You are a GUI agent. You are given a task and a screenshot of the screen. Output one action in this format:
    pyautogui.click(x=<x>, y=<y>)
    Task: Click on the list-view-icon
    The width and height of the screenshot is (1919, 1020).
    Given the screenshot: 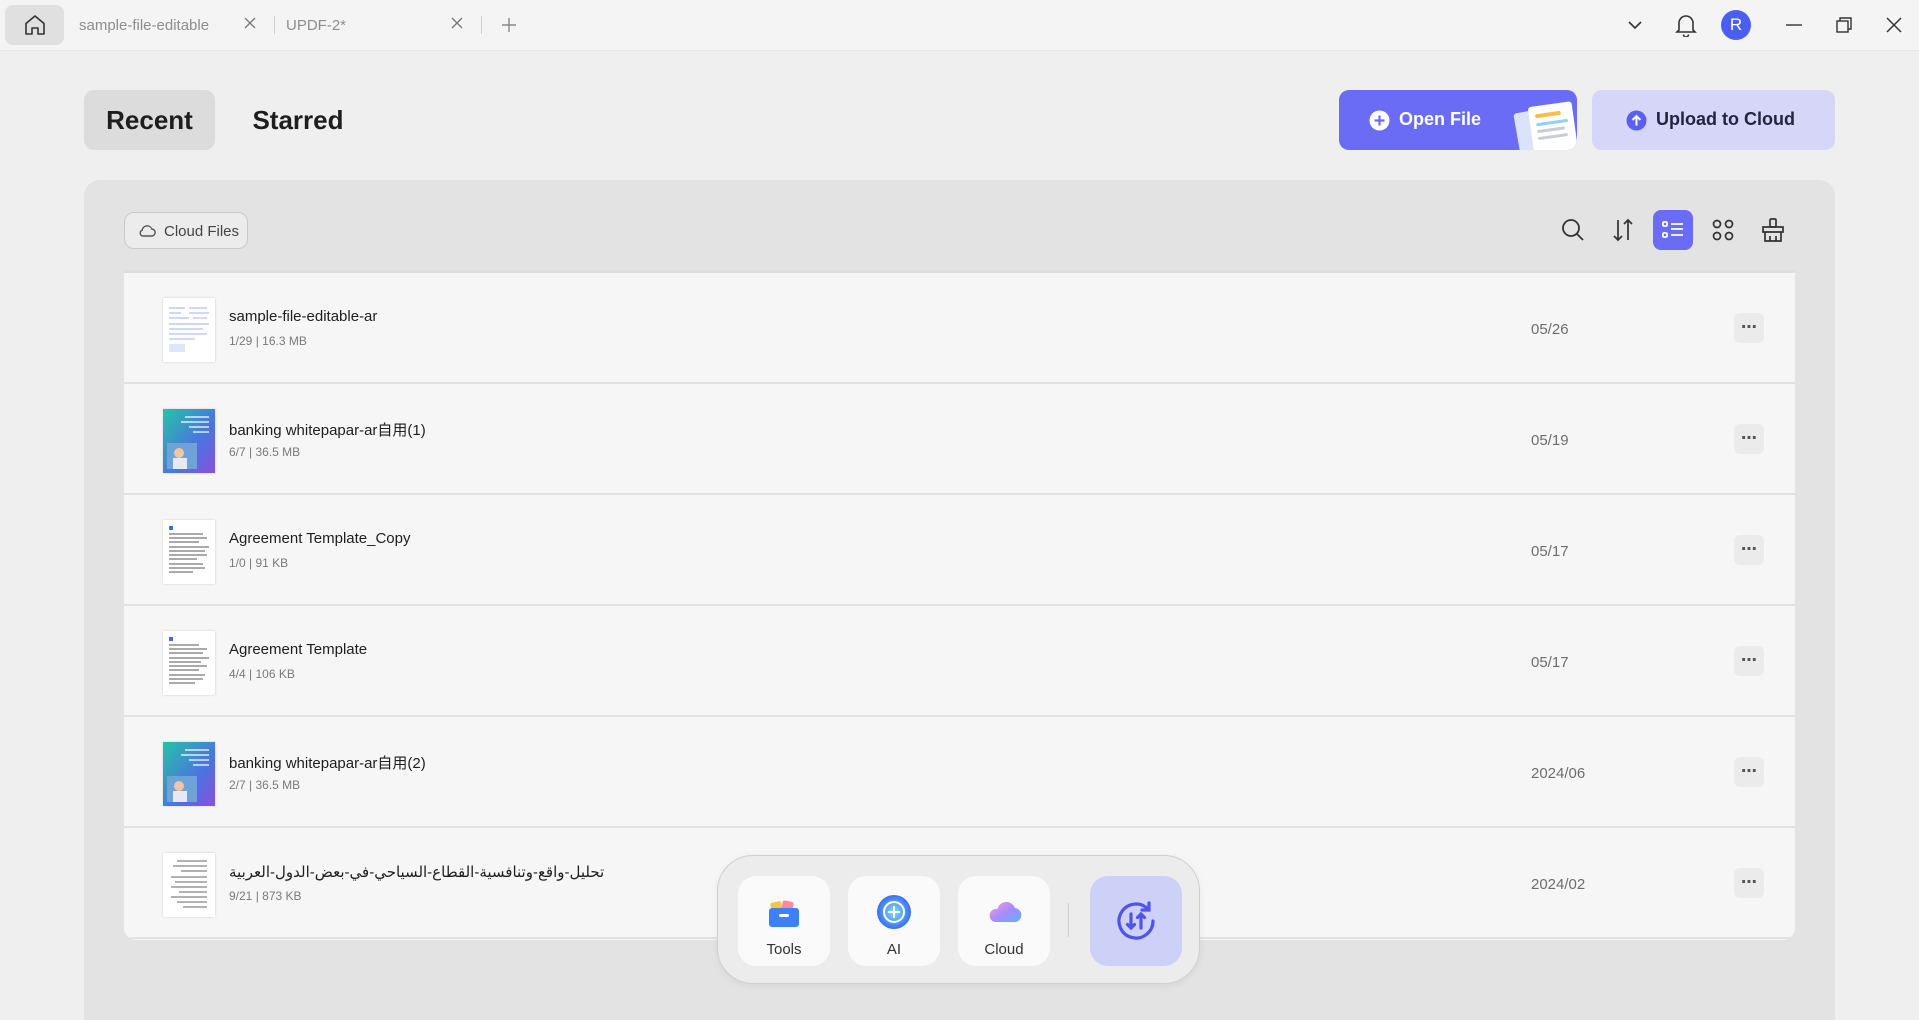 What is the action you would take?
    pyautogui.click(x=1672, y=229)
    